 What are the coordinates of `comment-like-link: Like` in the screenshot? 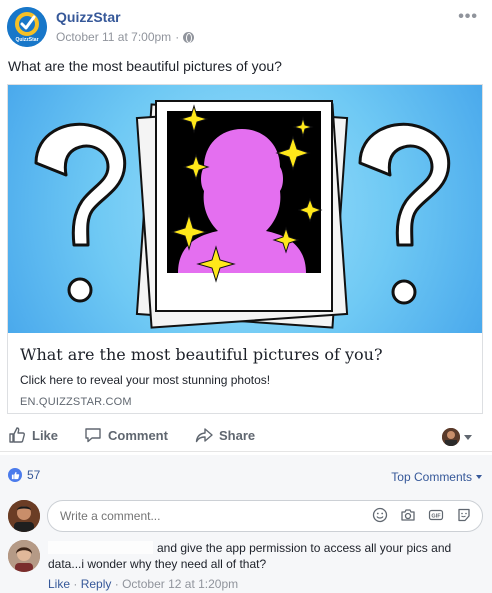 It's located at (59, 584).